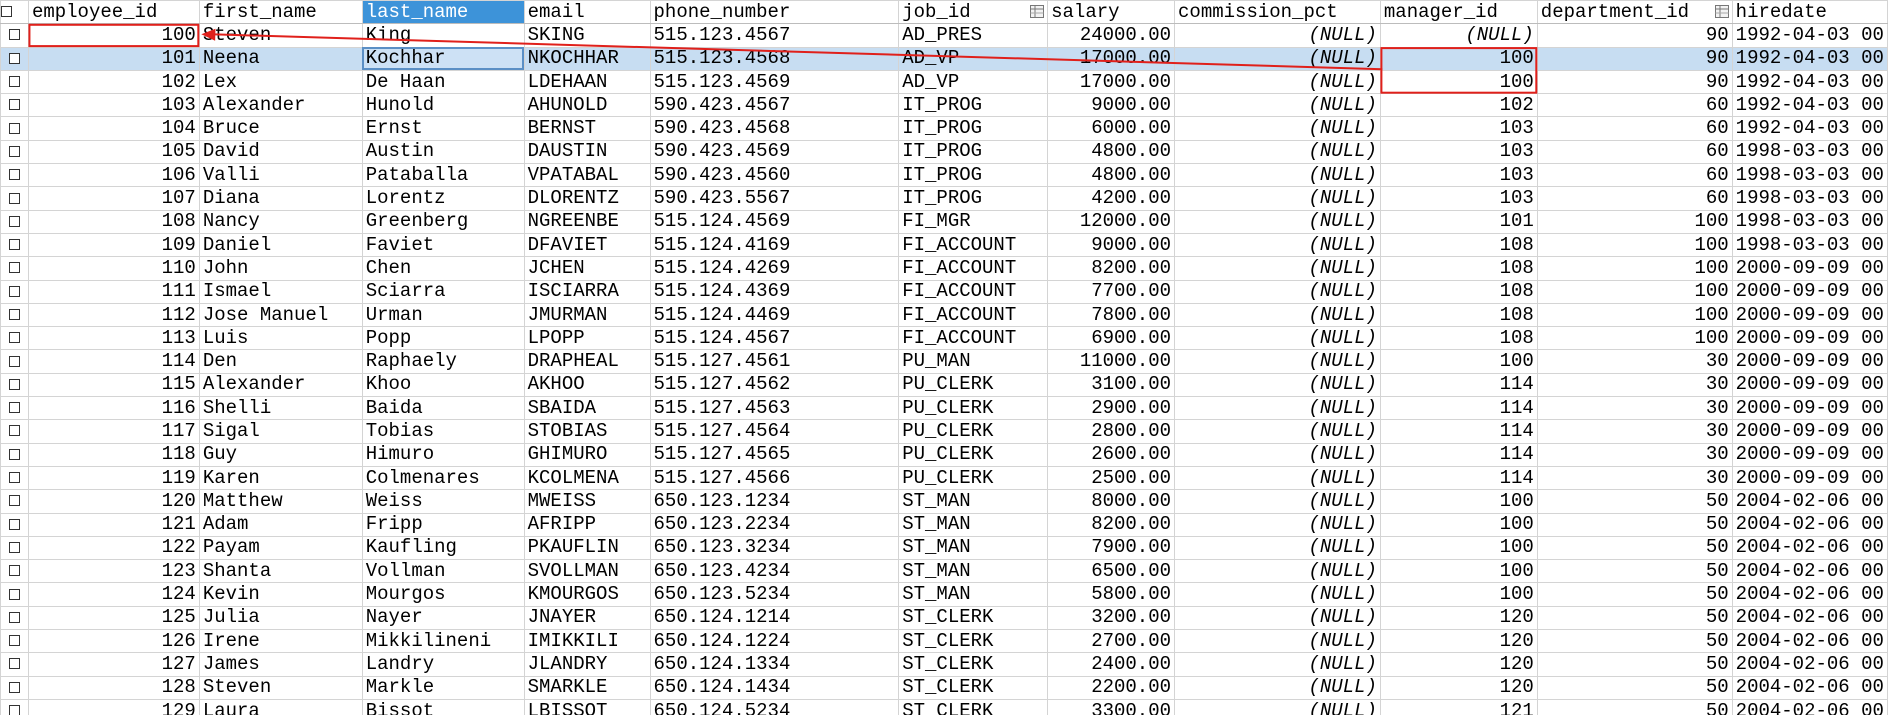  Describe the element at coordinates (443, 478) in the screenshot. I see `cell-last-name: Colmenares` at that location.